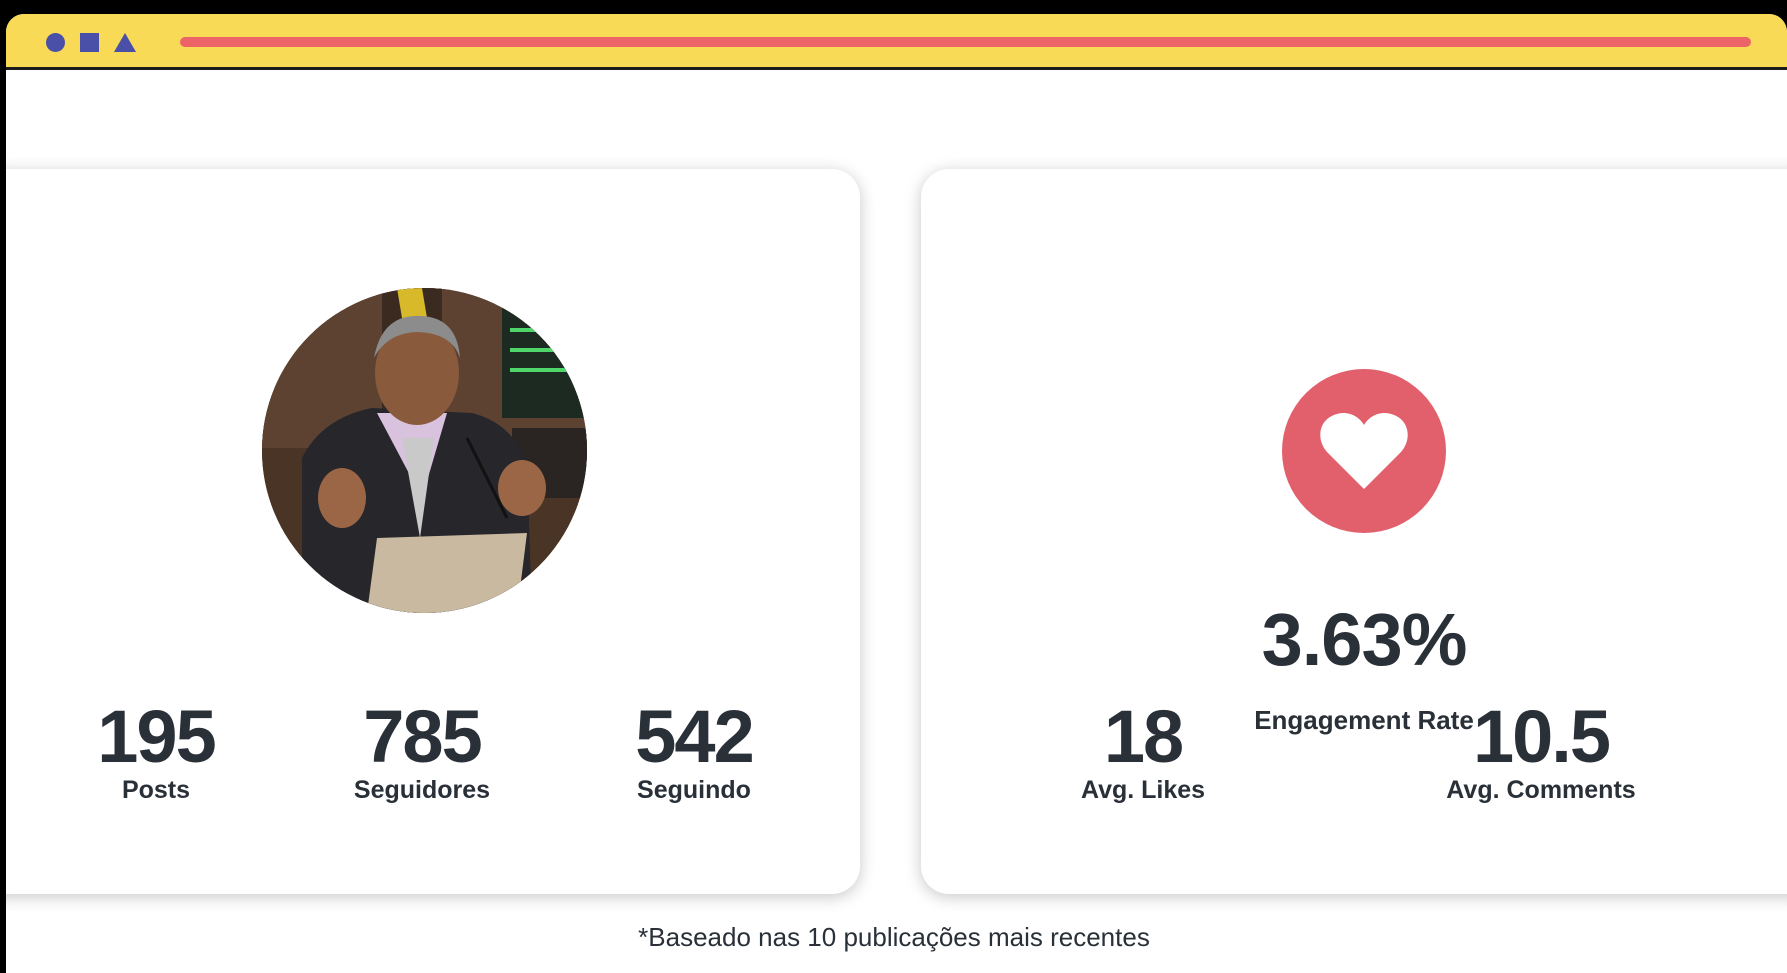 The height and width of the screenshot is (973, 1787). Describe the element at coordinates (422, 736) in the screenshot. I see `followers-count: 785` at that location.